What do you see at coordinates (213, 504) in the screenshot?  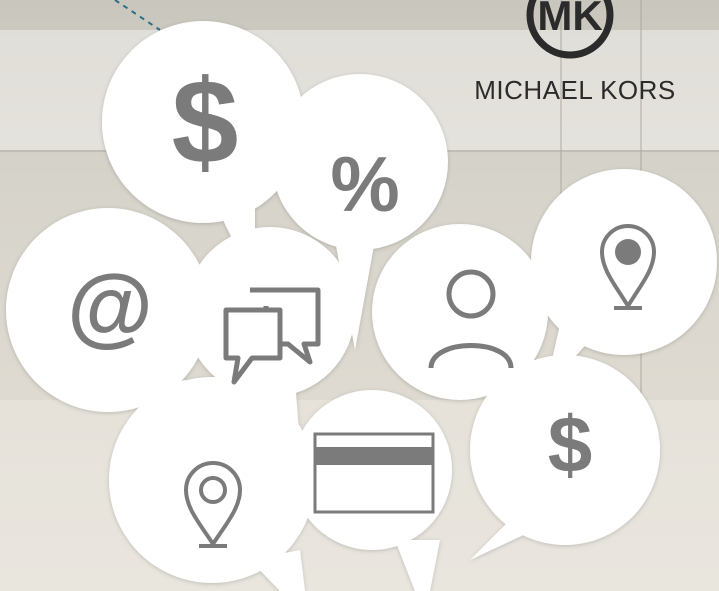 I see `map-pin-outline-icon` at bounding box center [213, 504].